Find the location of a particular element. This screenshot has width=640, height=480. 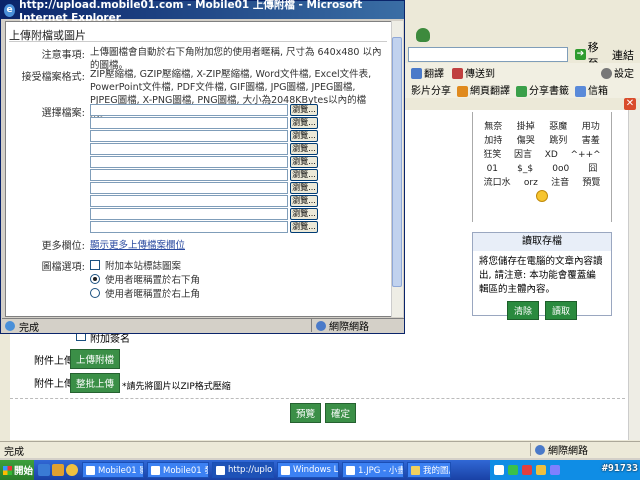

top-right-radio is located at coordinates (95, 293).